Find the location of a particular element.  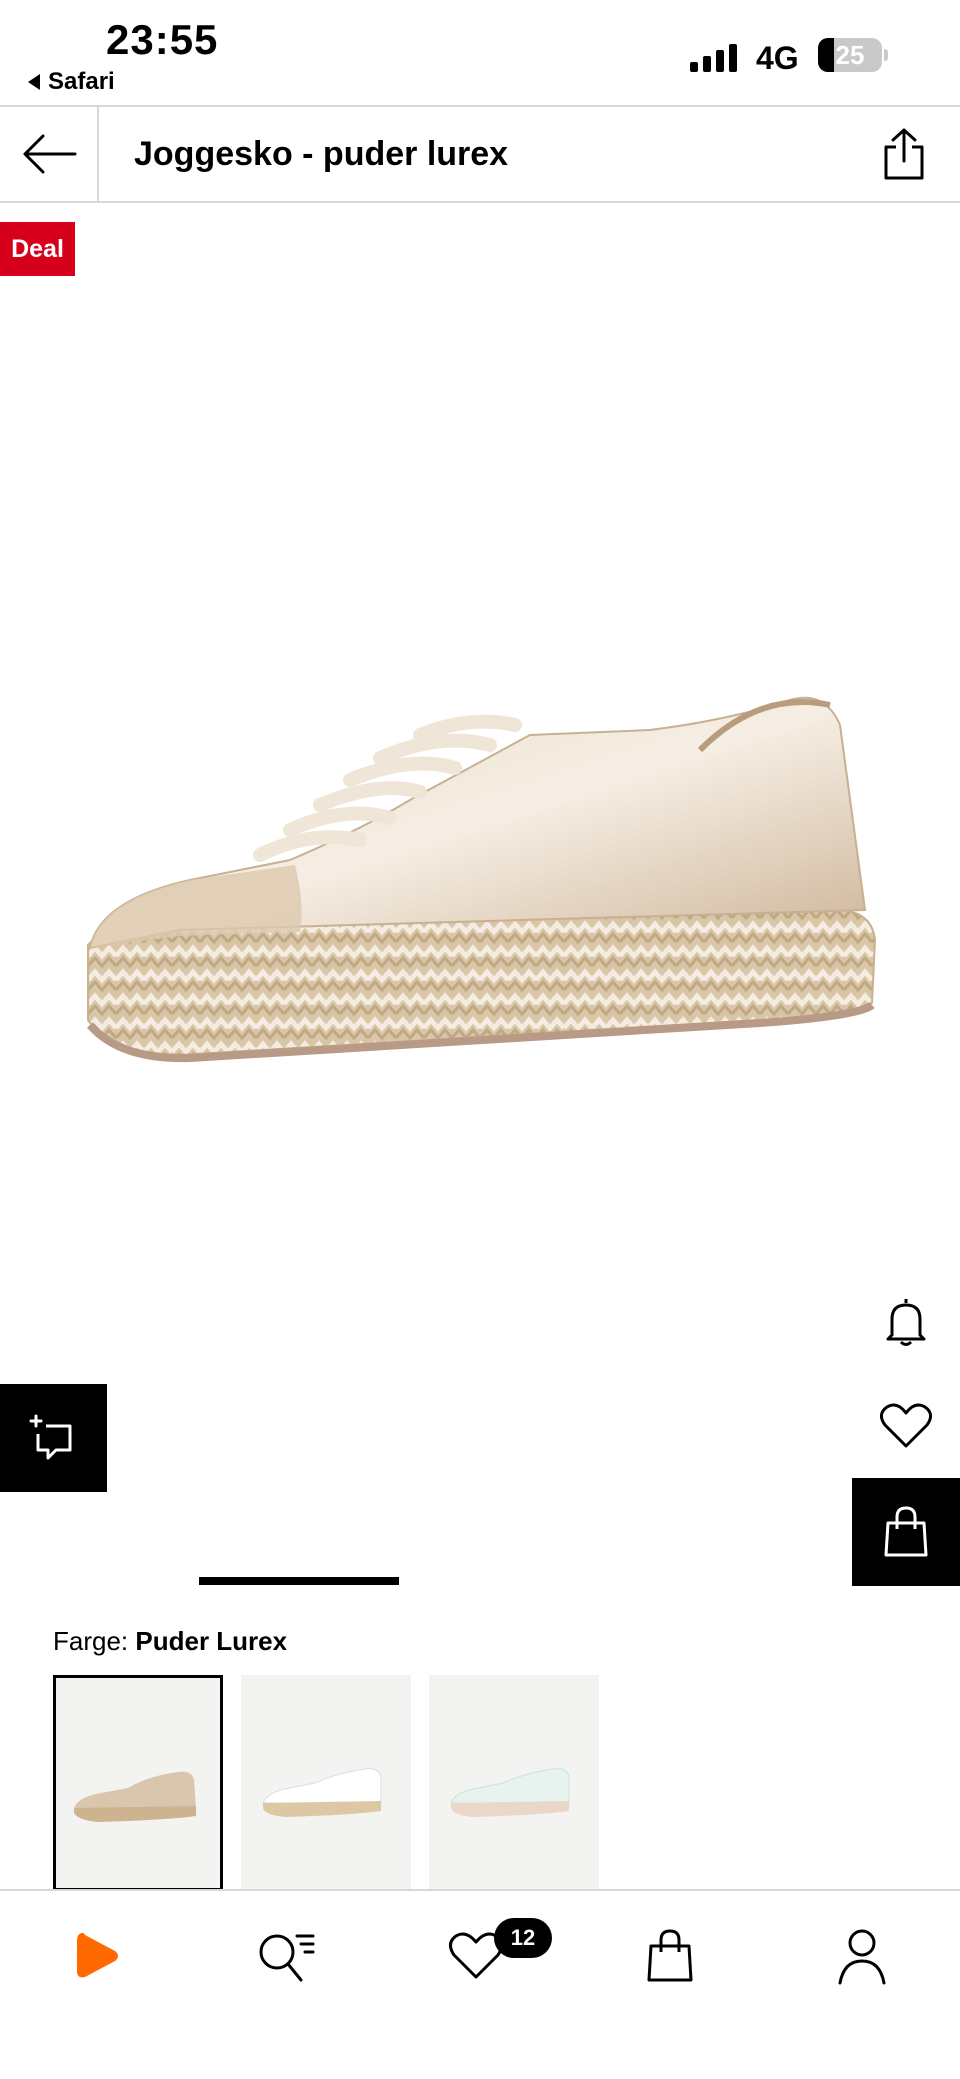

search-icon is located at coordinates (287, 1958).